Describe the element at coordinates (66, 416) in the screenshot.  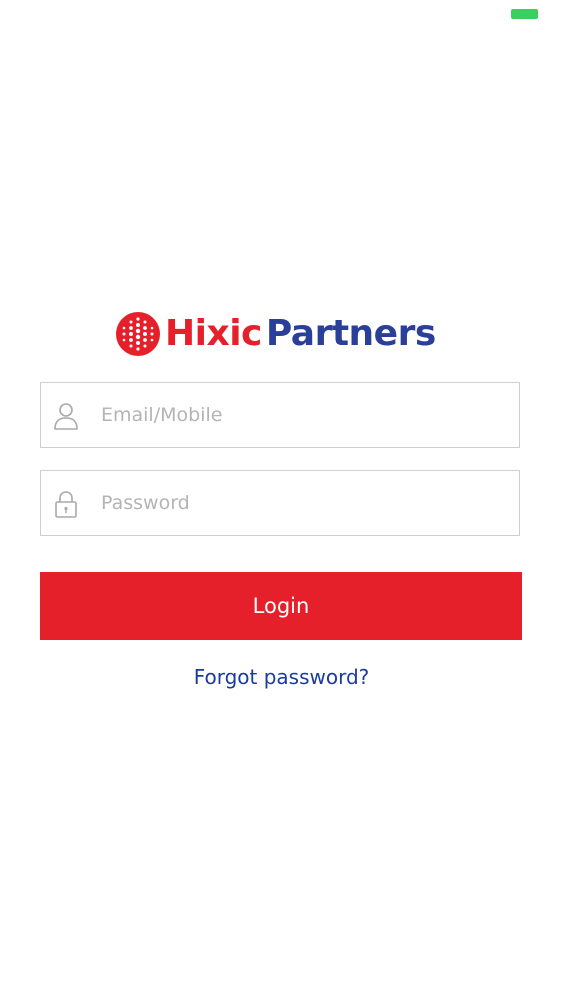
I see `user-icon` at that location.